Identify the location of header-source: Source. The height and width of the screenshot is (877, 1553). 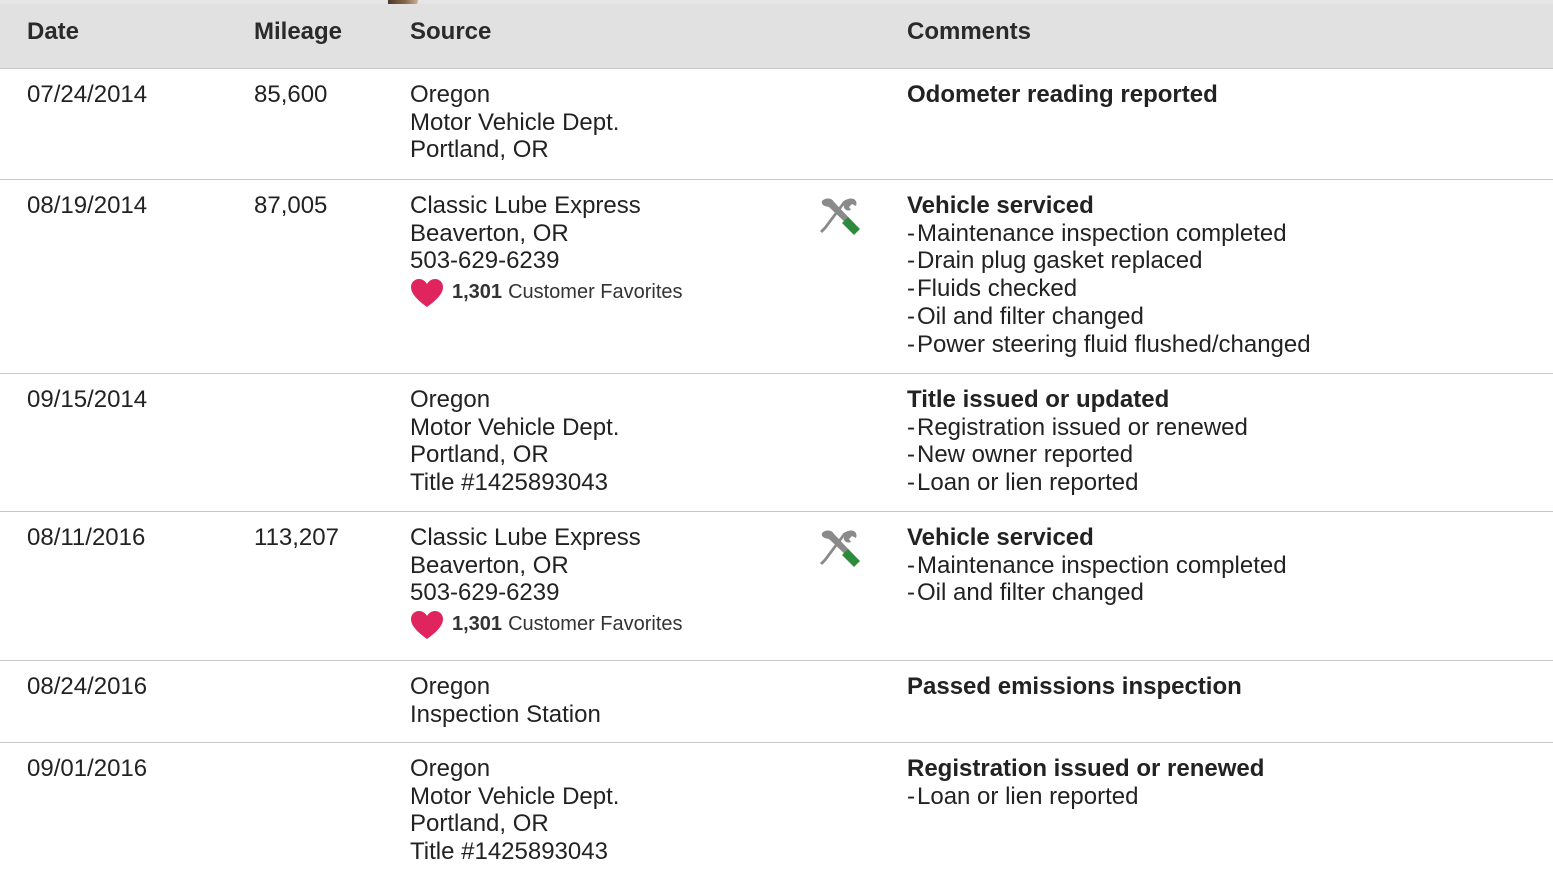
(451, 31).